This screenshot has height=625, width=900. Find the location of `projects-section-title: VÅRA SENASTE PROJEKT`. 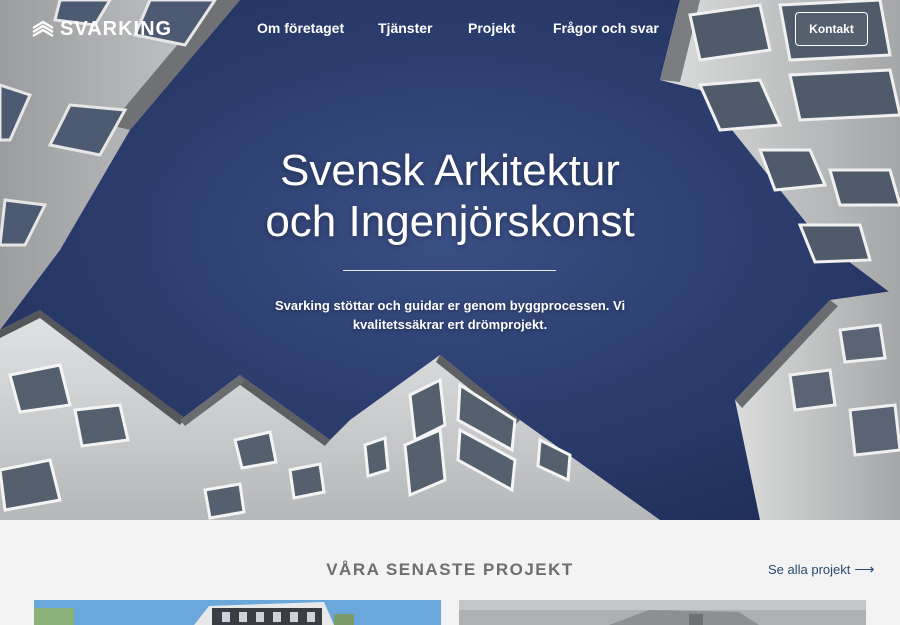

projects-section-title: VÅRA SENASTE PROJEKT is located at coordinates (450, 569).